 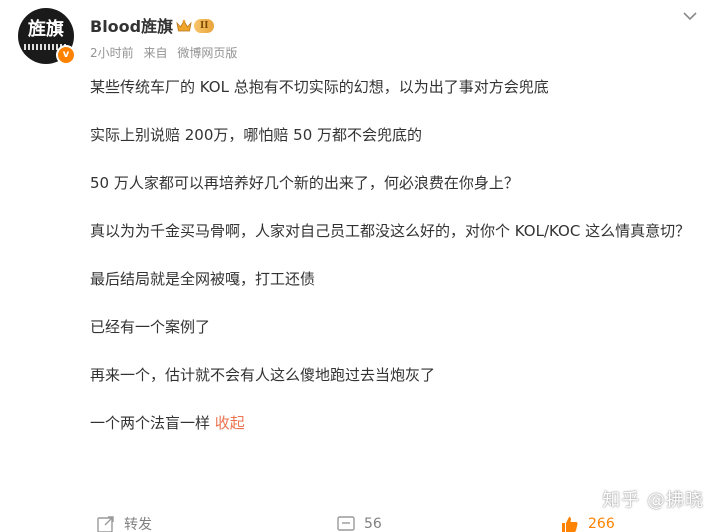 I want to click on repost-label: 转发, so click(x=138, y=524).